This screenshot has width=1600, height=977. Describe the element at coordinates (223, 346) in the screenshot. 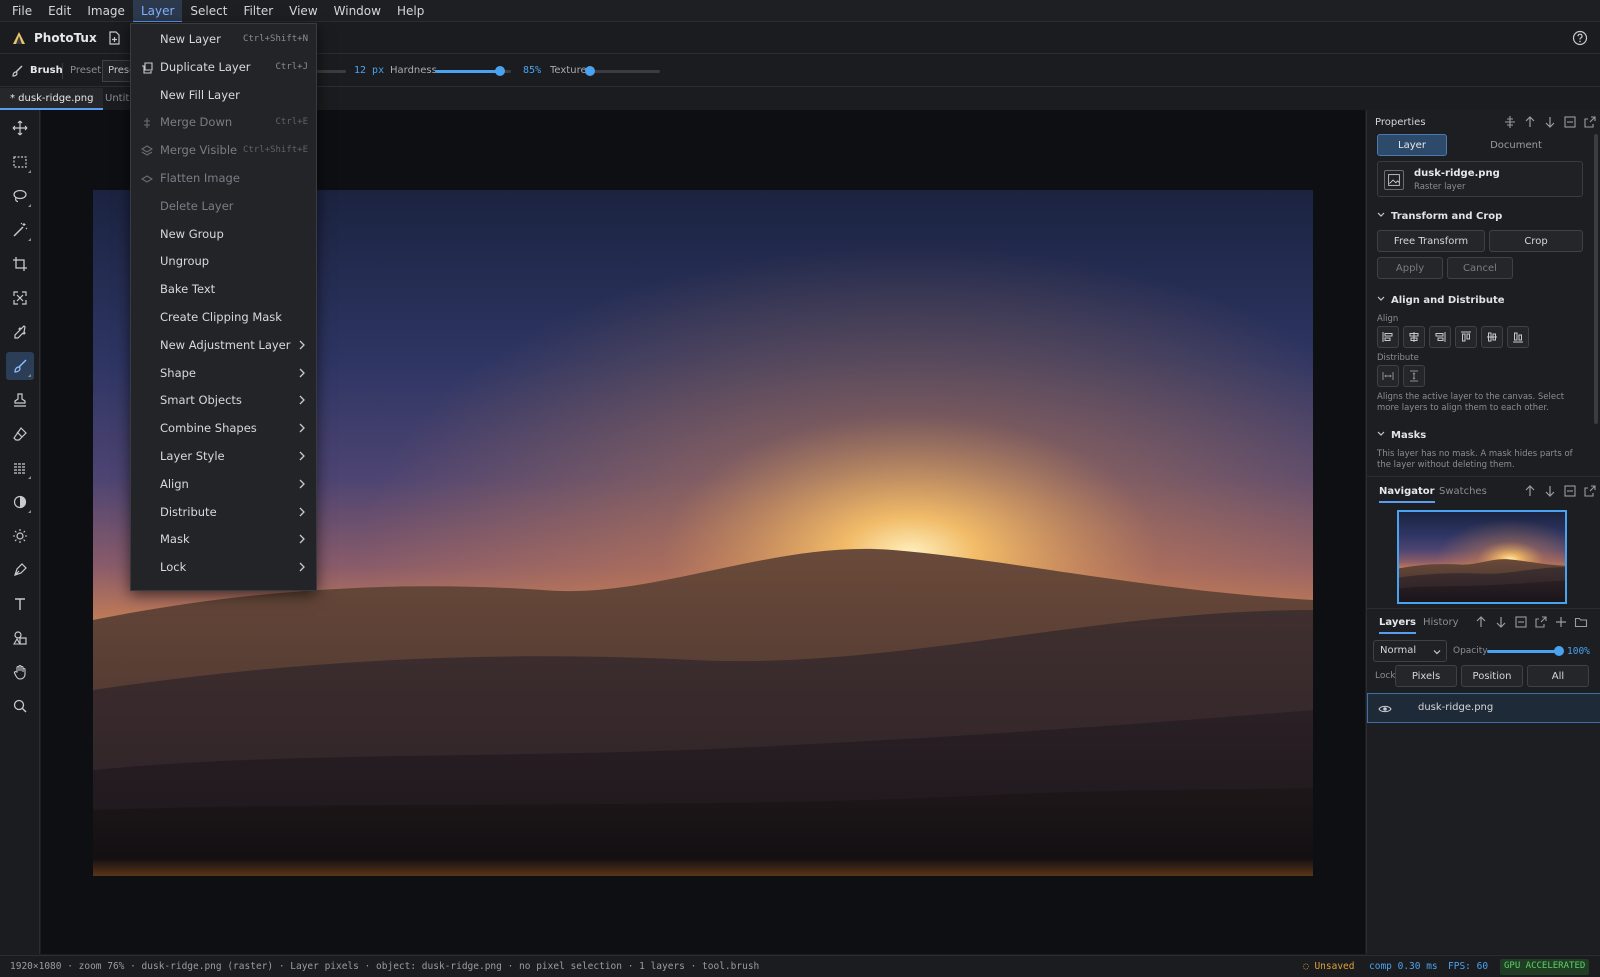

I see `menu-item-new-adjustment-layer: New Adjustment Layer` at that location.